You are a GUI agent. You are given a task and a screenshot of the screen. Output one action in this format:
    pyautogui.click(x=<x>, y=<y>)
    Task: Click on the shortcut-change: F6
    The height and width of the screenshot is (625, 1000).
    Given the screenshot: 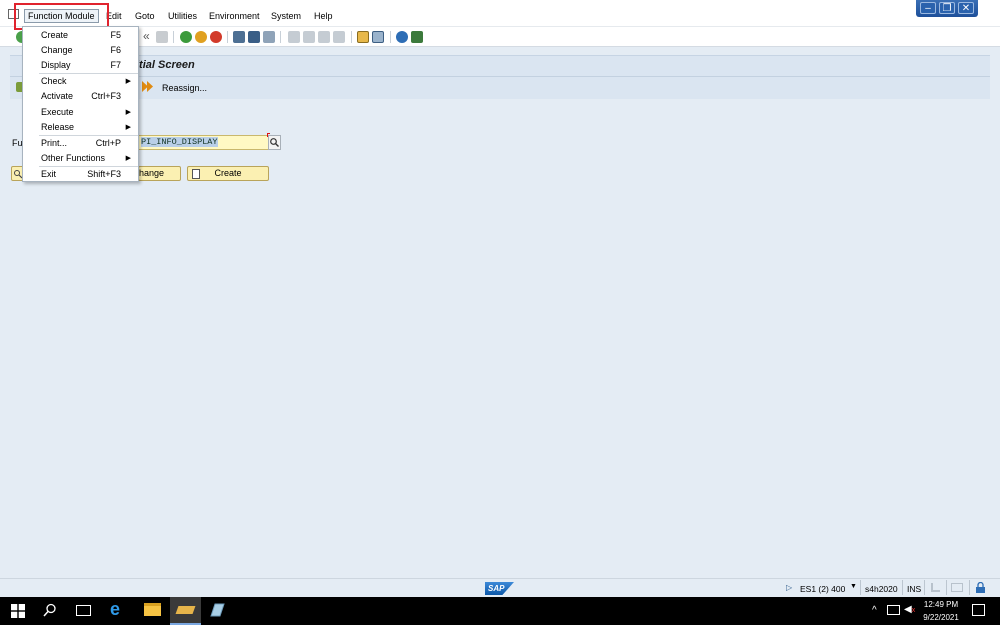 What is the action you would take?
    pyautogui.click(x=115, y=50)
    